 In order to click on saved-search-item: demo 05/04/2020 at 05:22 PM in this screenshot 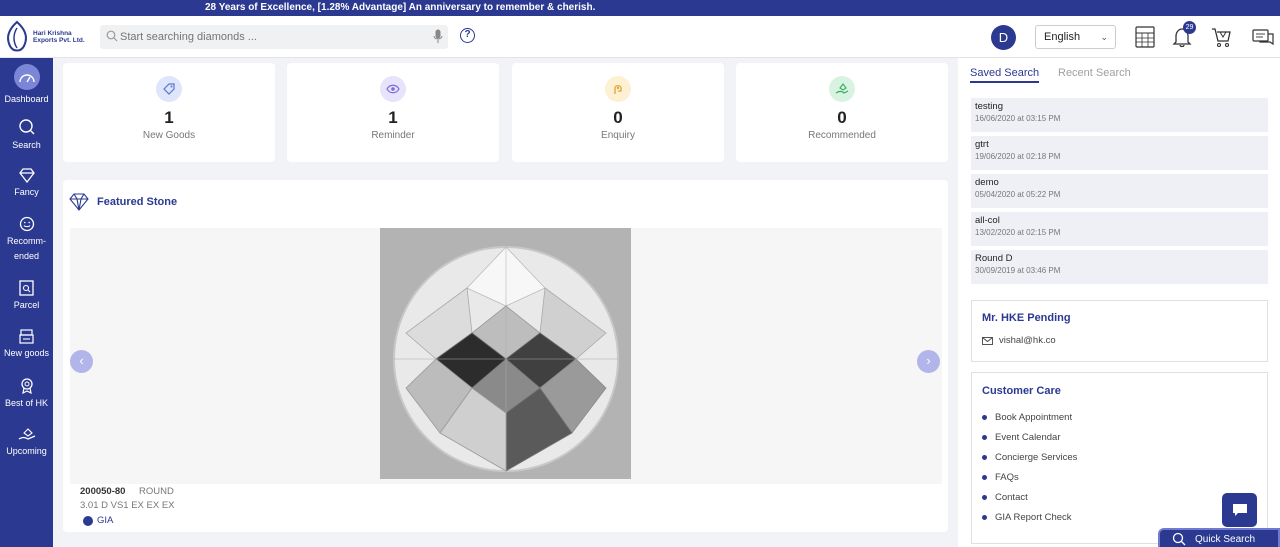, I will do `click(1119, 191)`.